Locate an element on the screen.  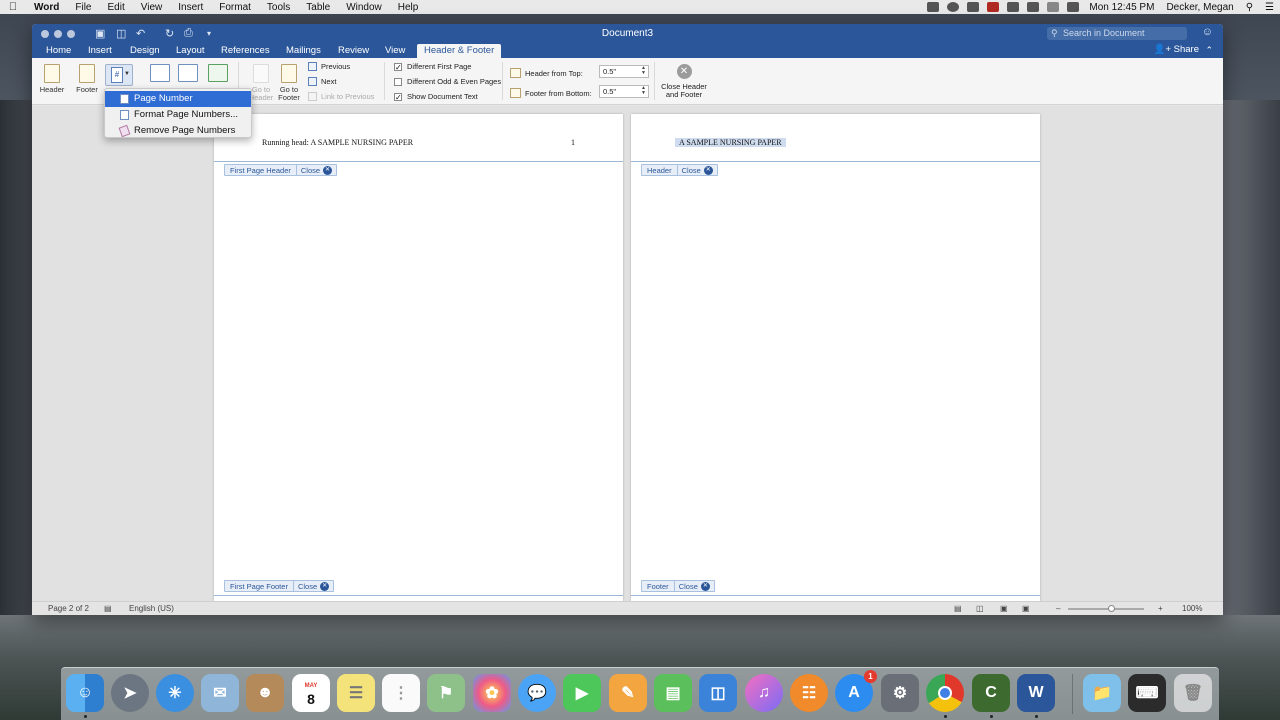
menu-edit: Edit is located at coordinates (116, 7).